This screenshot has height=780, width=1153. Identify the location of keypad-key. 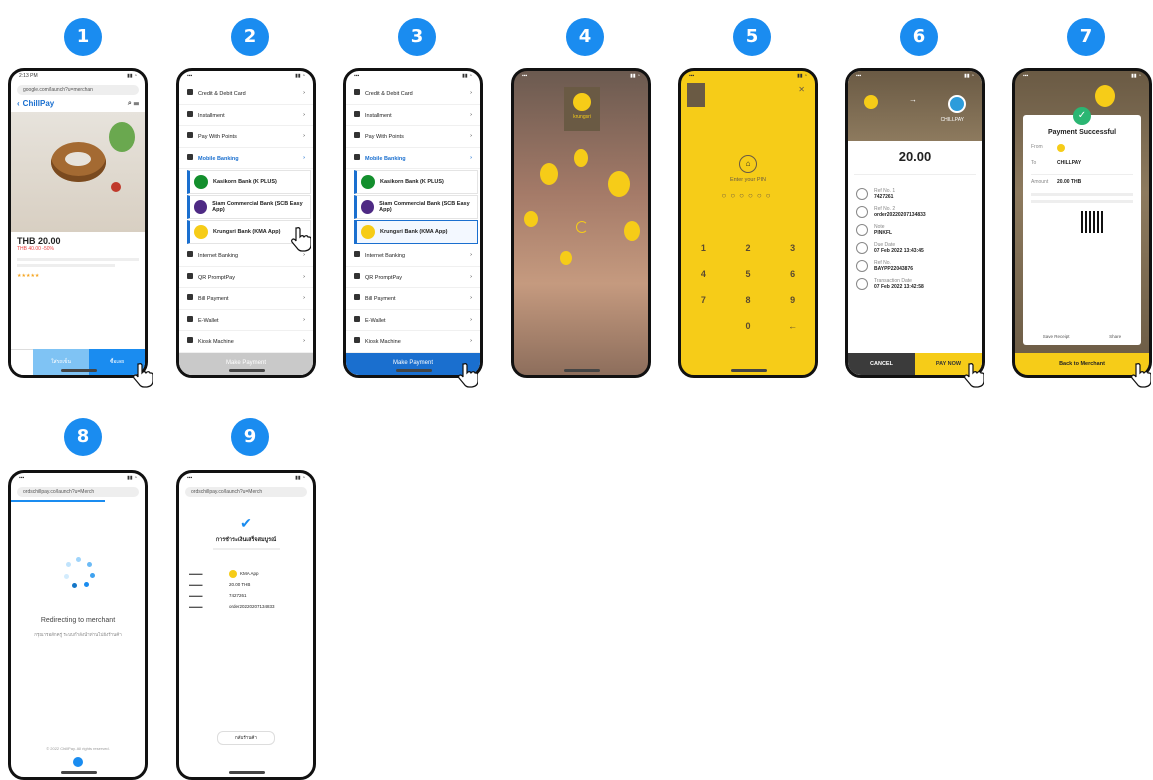
(703, 326).